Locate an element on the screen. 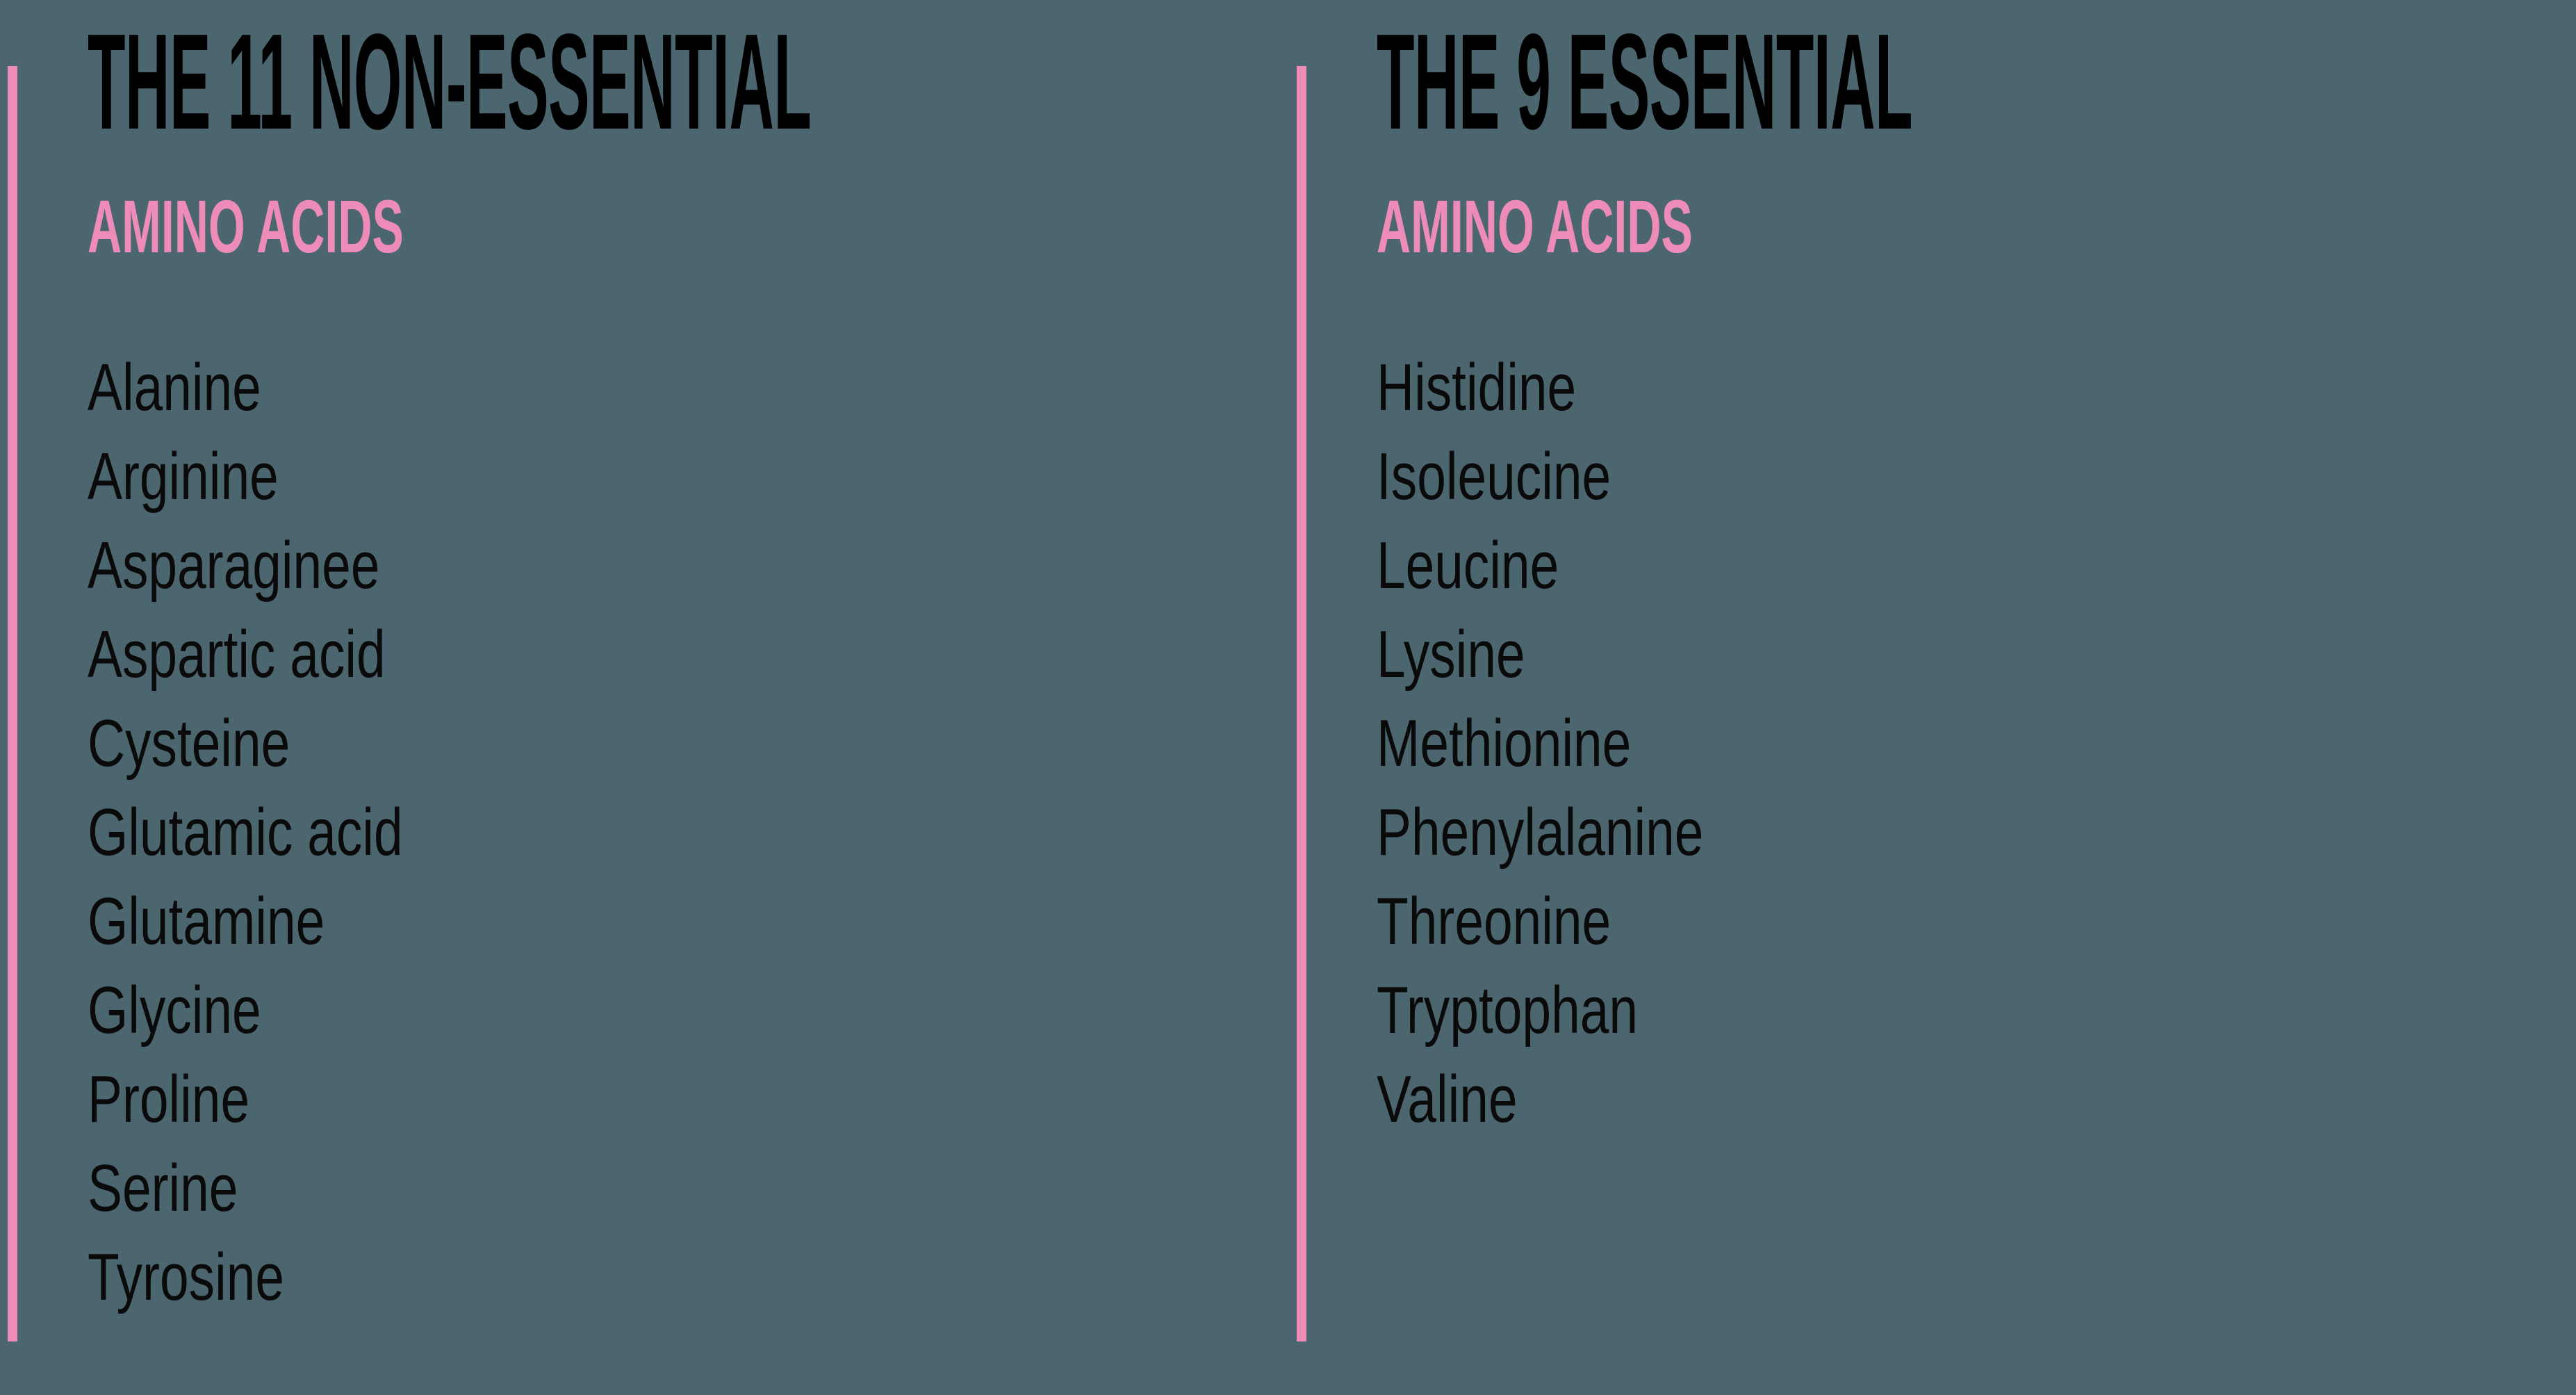  amino-acid-list-item: Aspartic acid is located at coordinates (237, 654).